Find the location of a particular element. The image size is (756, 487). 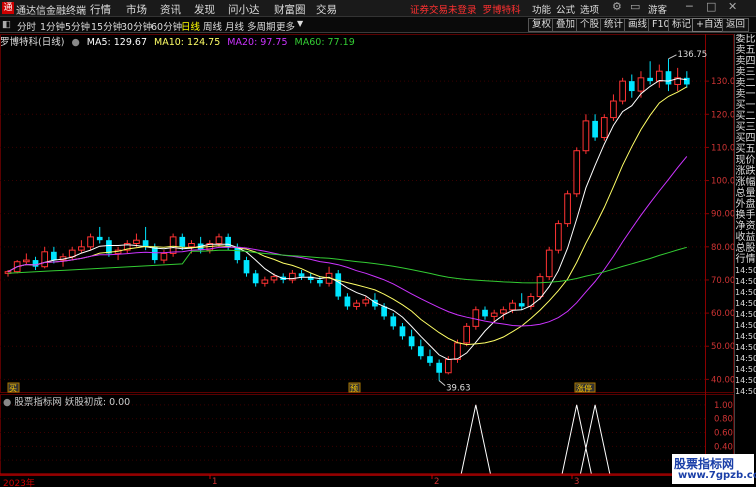

menu-trade: 交易 is located at coordinates (326, 9).